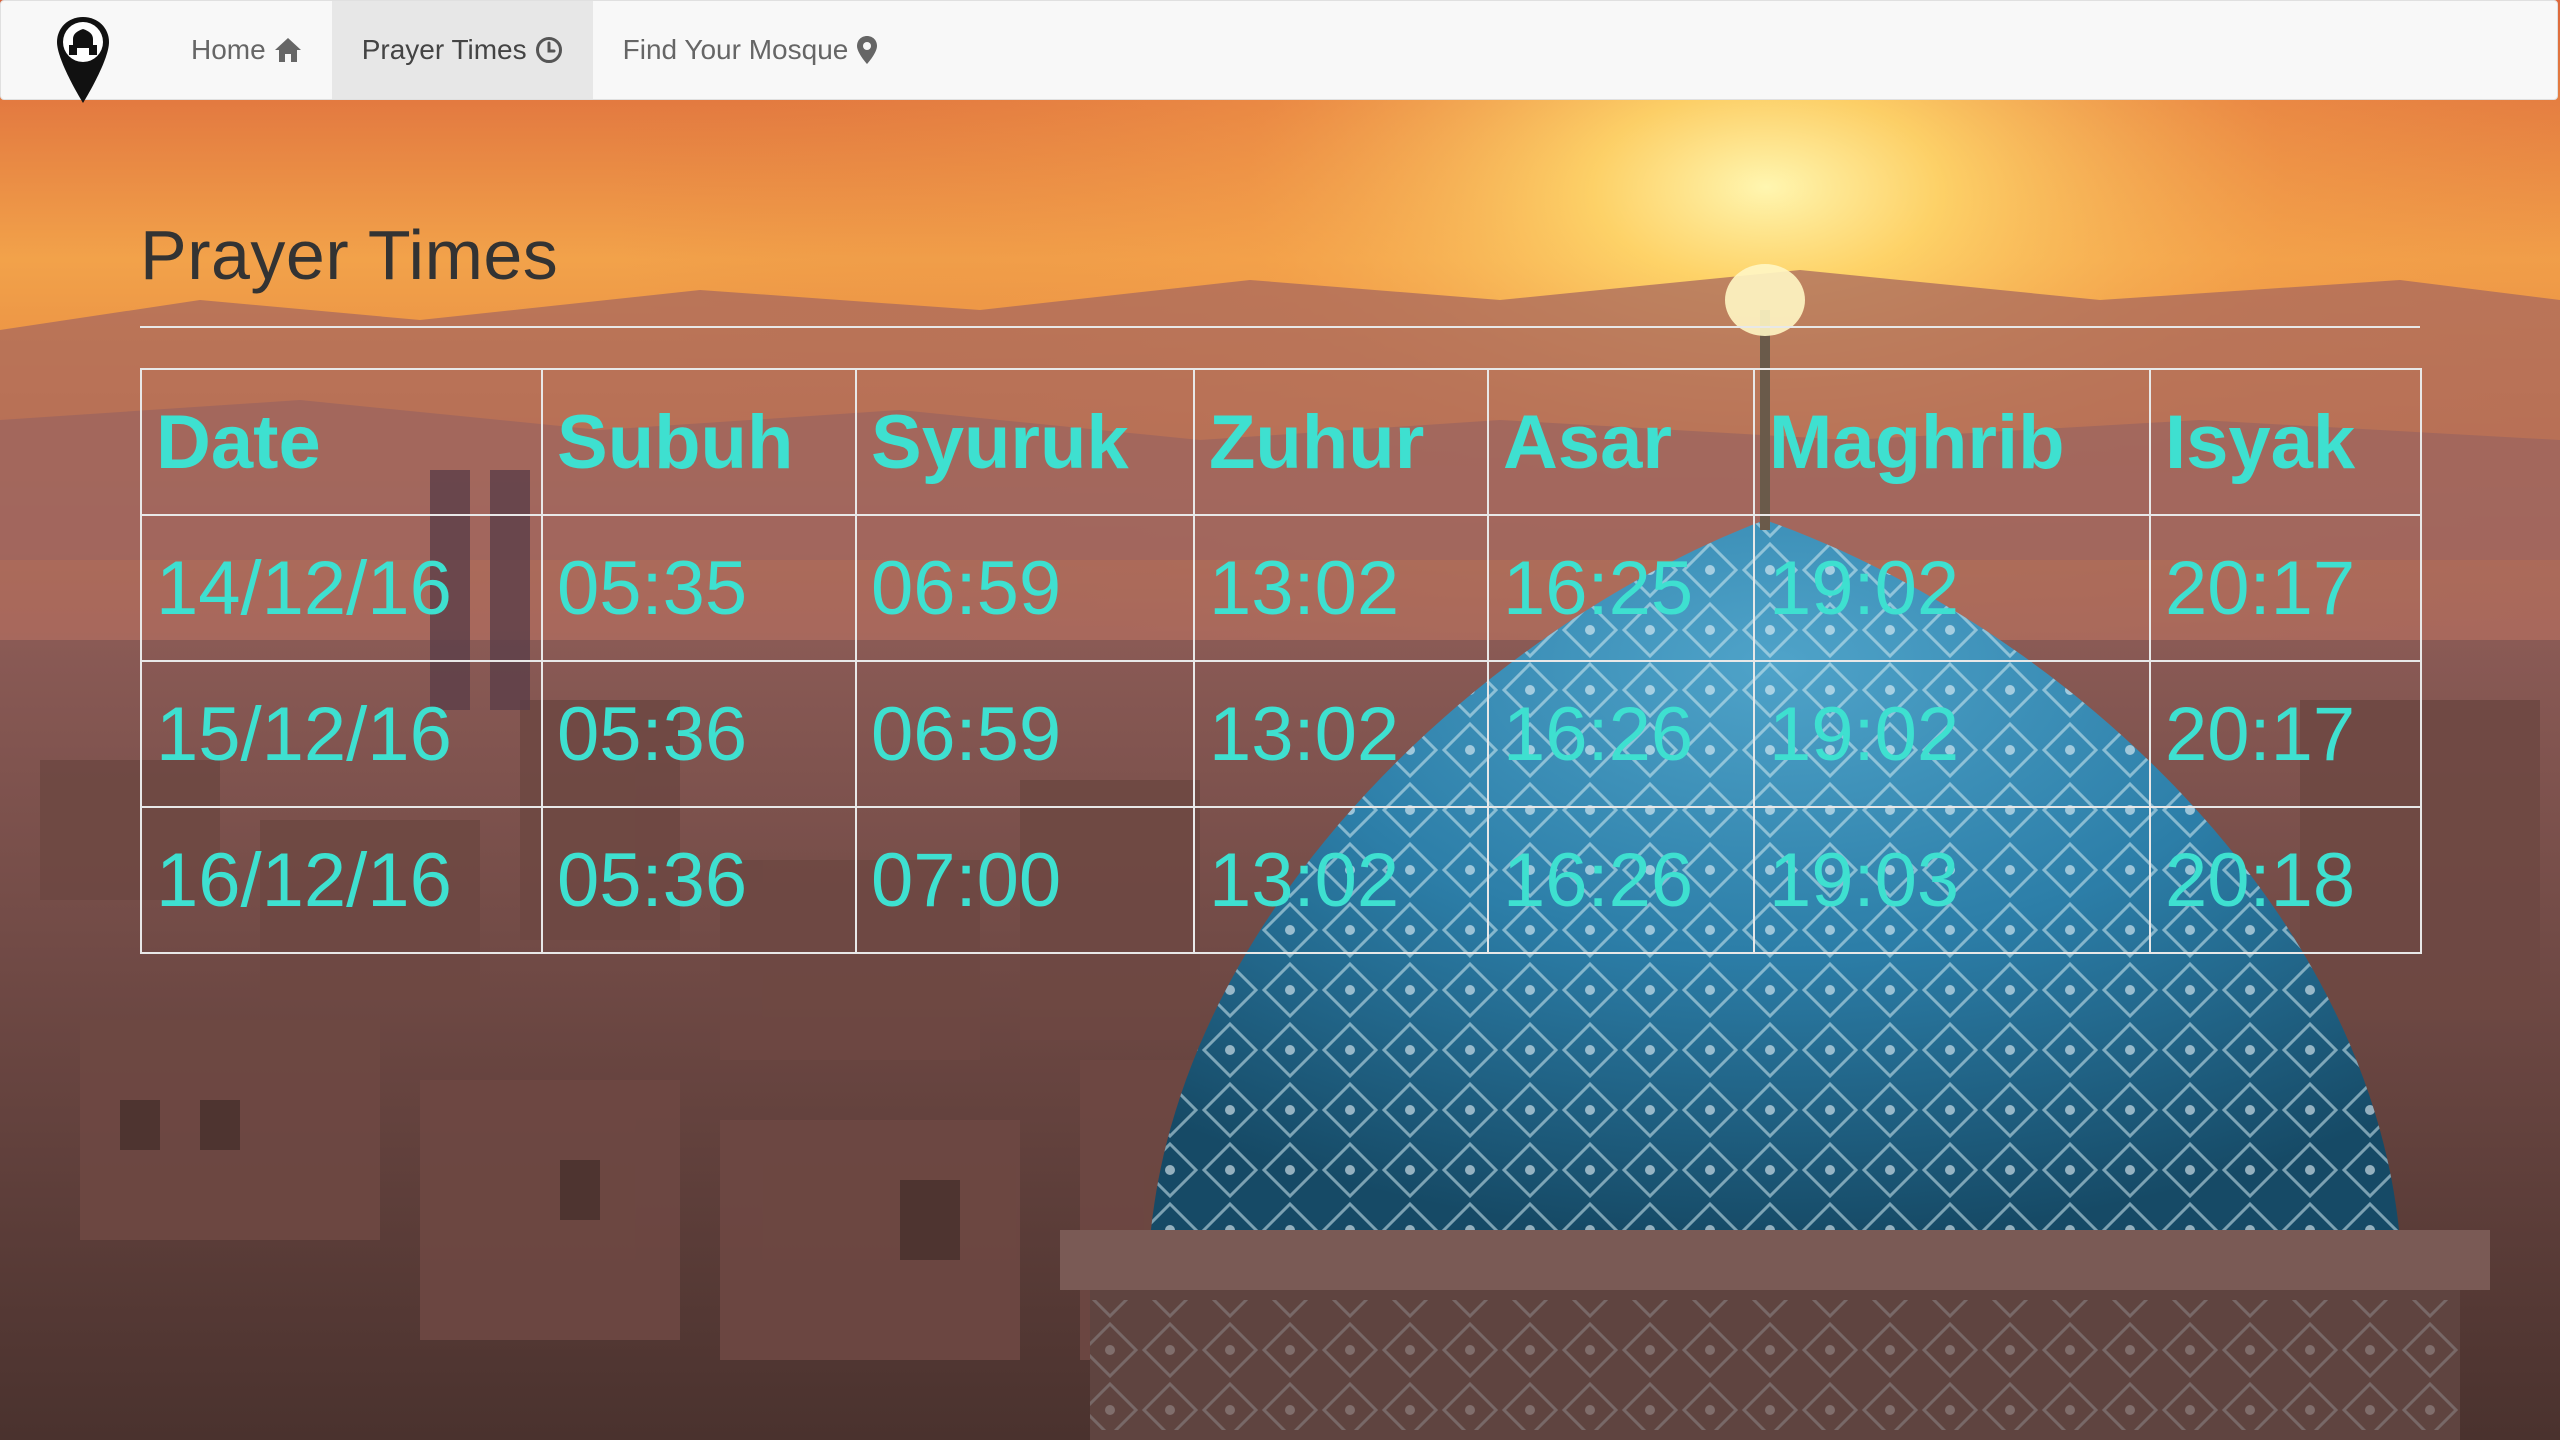 The image size is (2560, 1440). I want to click on nav-home: Home, so click(246, 50).